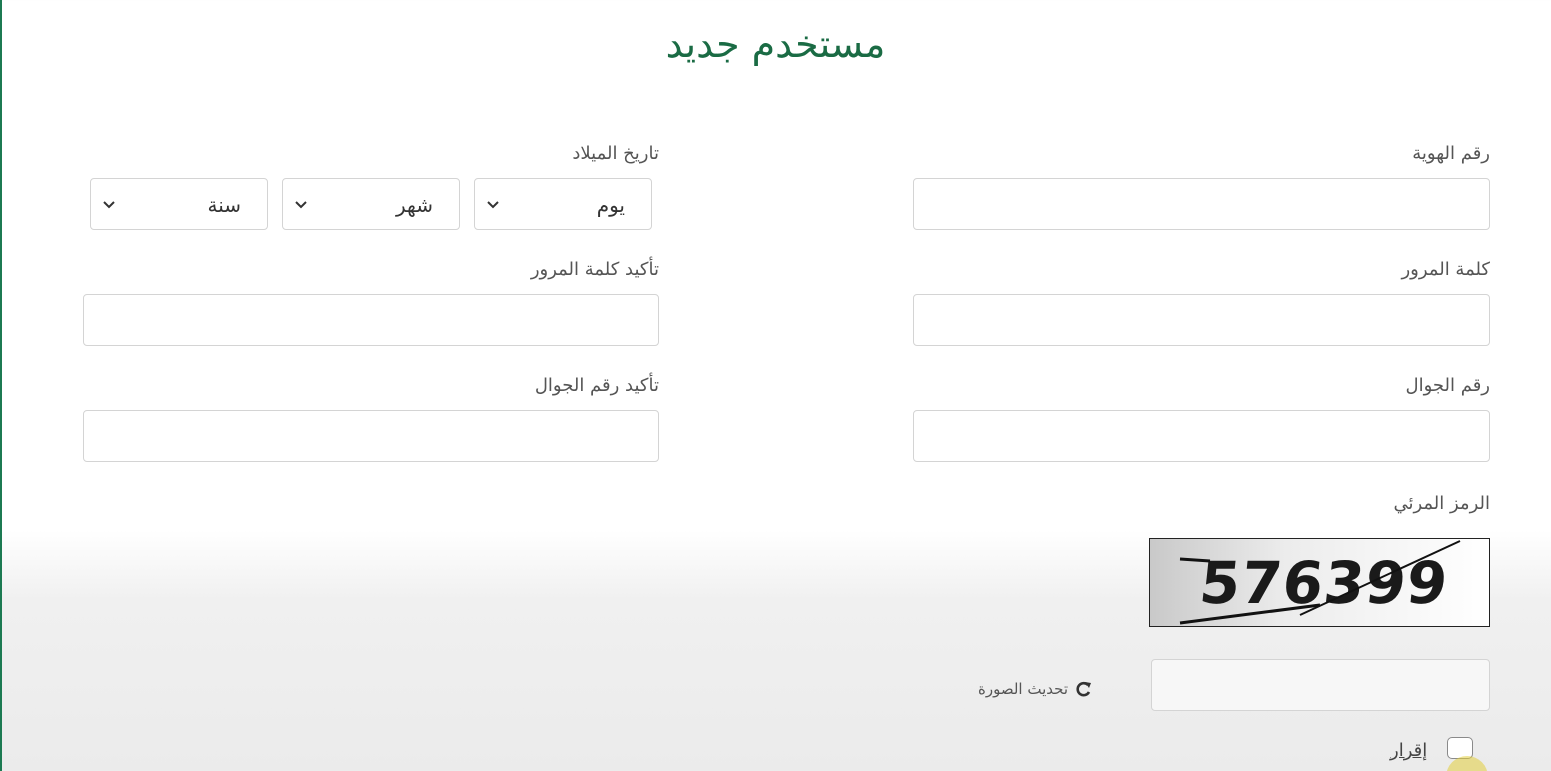 This screenshot has width=1551, height=771. Describe the element at coordinates (1201, 320) in the screenshot. I see `password-input` at that location.